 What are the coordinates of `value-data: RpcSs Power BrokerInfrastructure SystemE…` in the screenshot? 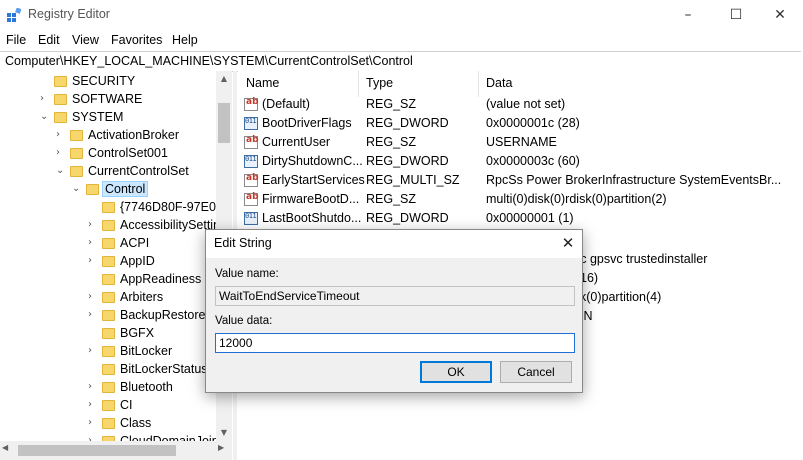 It's located at (634, 180).